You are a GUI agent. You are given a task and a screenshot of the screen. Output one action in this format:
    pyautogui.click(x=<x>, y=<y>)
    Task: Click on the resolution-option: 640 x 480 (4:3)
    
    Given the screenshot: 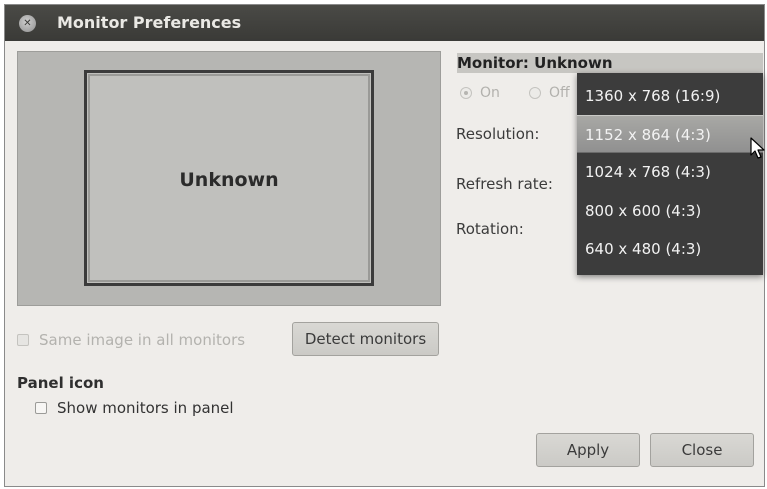 What is the action you would take?
    pyautogui.click(x=670, y=249)
    